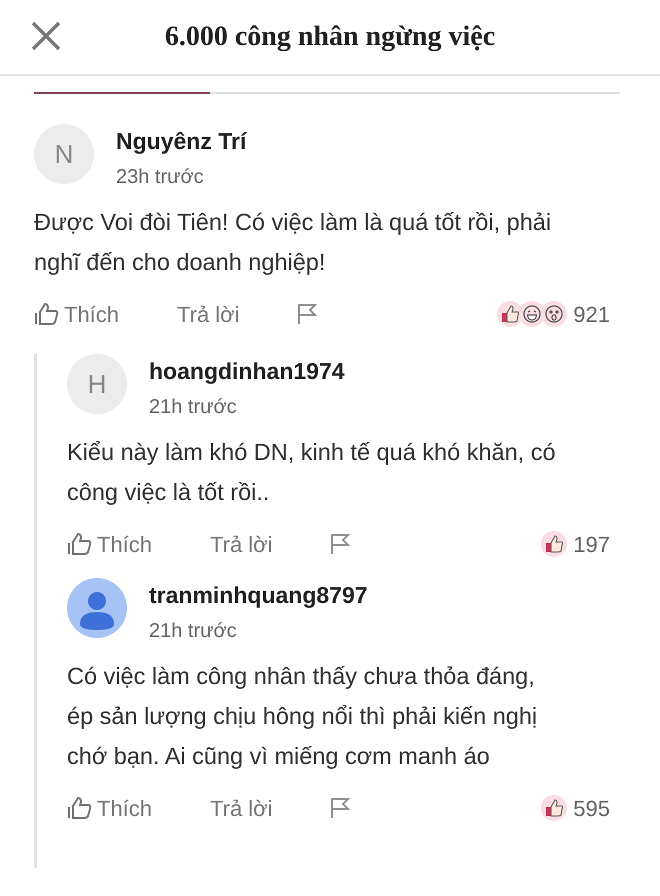 The image size is (660, 896). I want to click on article-title: 6.000 công nhân ngừng việc, so click(330, 37).